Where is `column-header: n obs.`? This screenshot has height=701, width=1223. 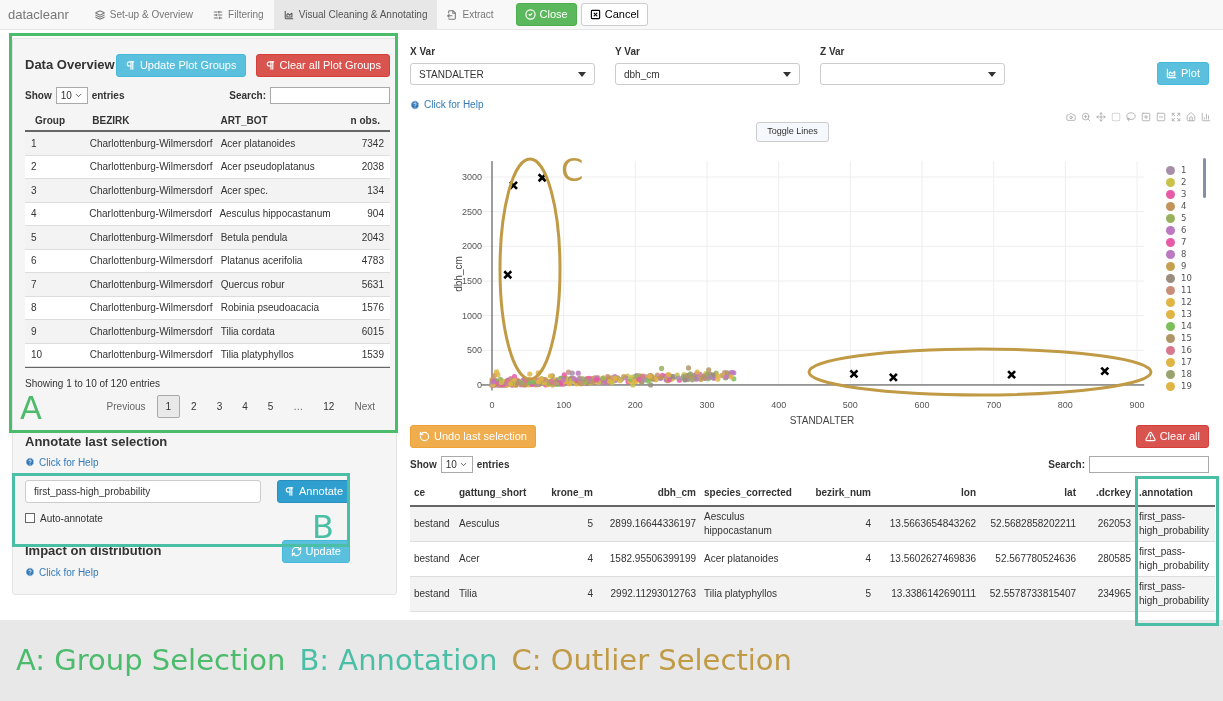 column-header: n obs. is located at coordinates (353, 120).